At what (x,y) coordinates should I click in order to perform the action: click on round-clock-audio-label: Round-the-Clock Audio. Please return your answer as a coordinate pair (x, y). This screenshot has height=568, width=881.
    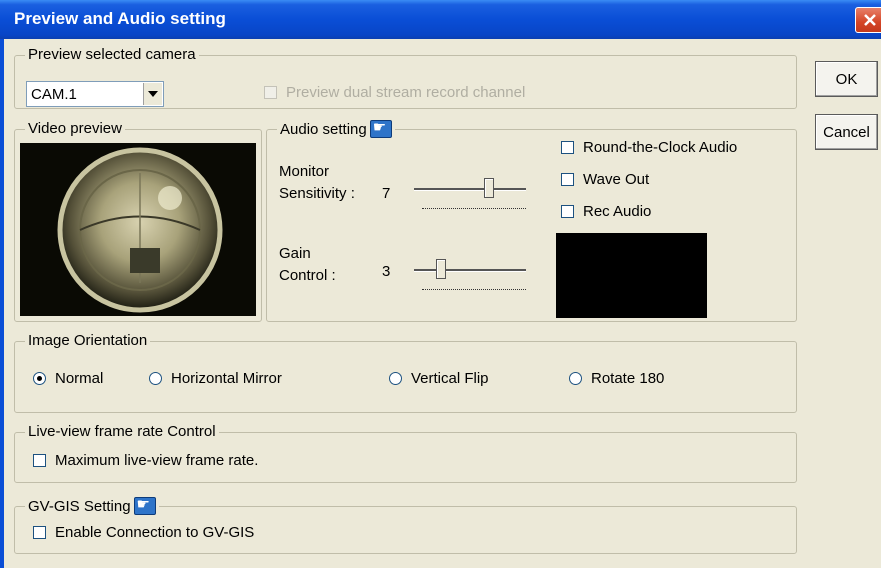
    Looking at the image, I should click on (660, 147).